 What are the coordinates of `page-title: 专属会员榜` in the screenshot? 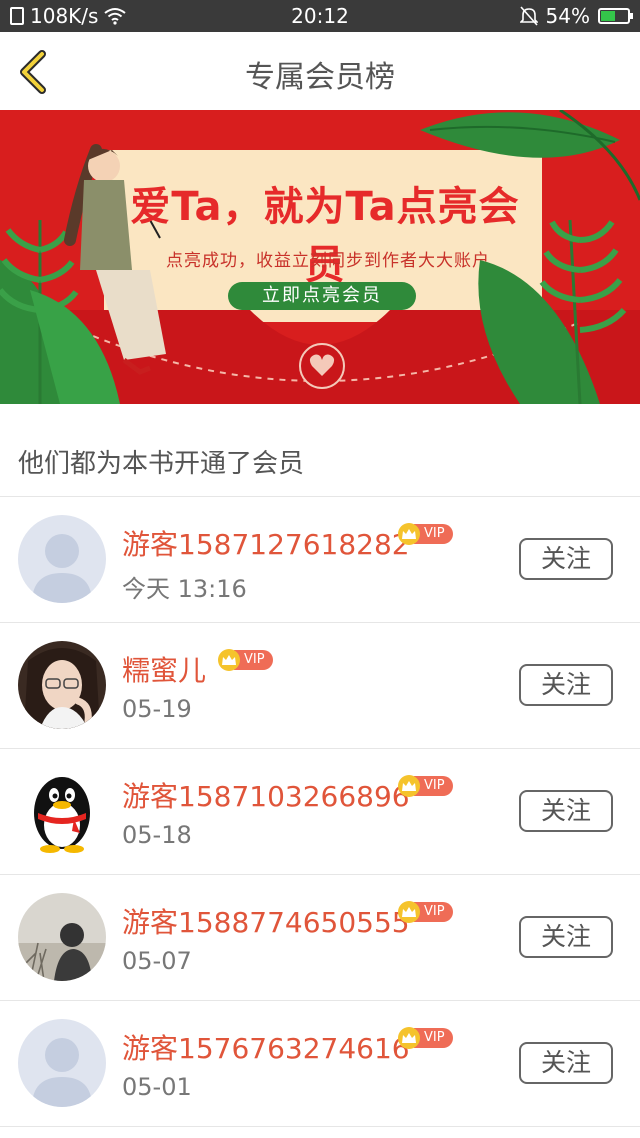 It's located at (320, 77).